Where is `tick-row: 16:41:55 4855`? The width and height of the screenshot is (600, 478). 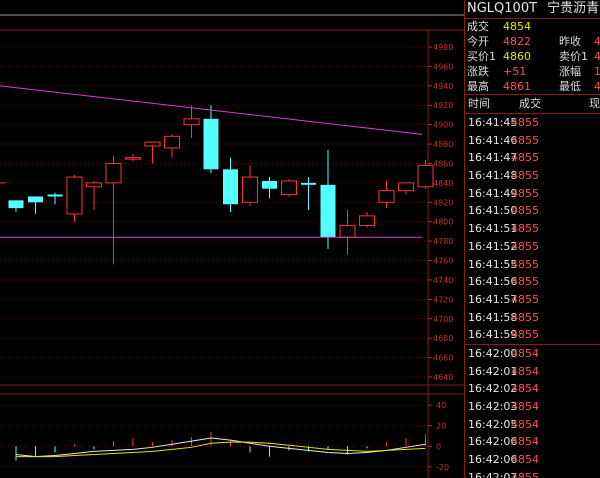
tick-row: 16:41:55 4855 is located at coordinates (532, 265).